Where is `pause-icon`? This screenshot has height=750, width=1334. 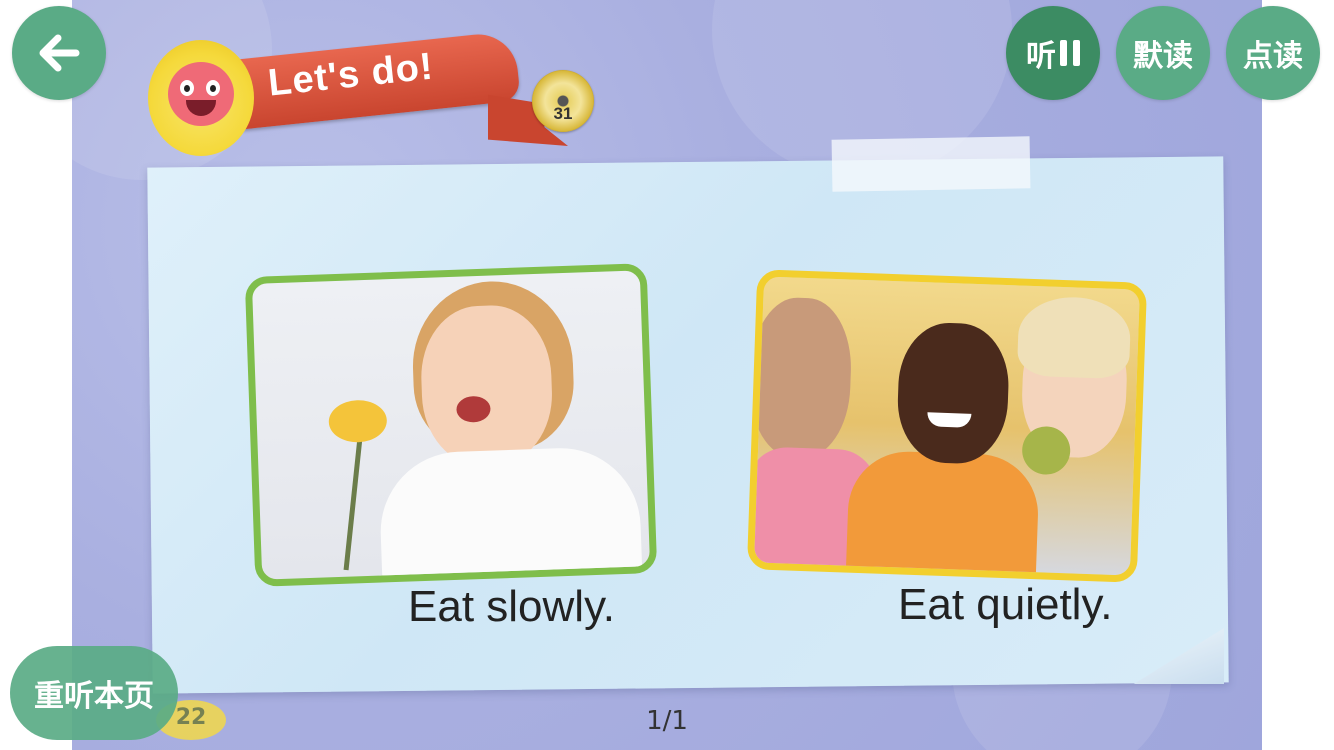
pause-icon is located at coordinates (1070, 53).